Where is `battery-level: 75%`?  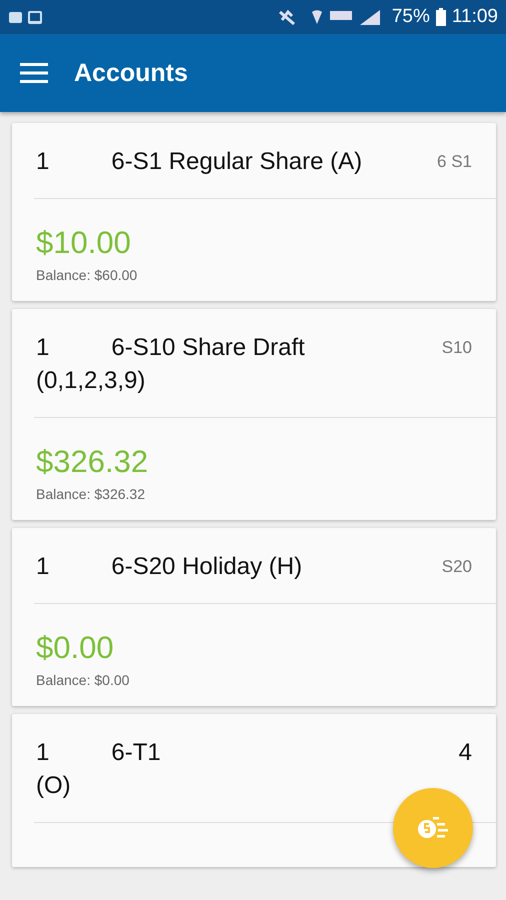
battery-level: 75% is located at coordinates (411, 17).